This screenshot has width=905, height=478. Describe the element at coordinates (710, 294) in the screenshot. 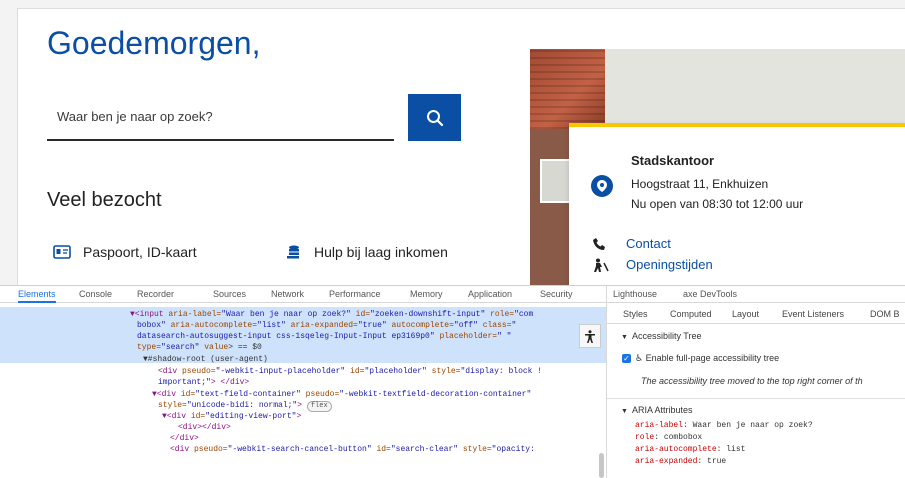

I see `tab-axe-devtools: axe DevTools` at that location.